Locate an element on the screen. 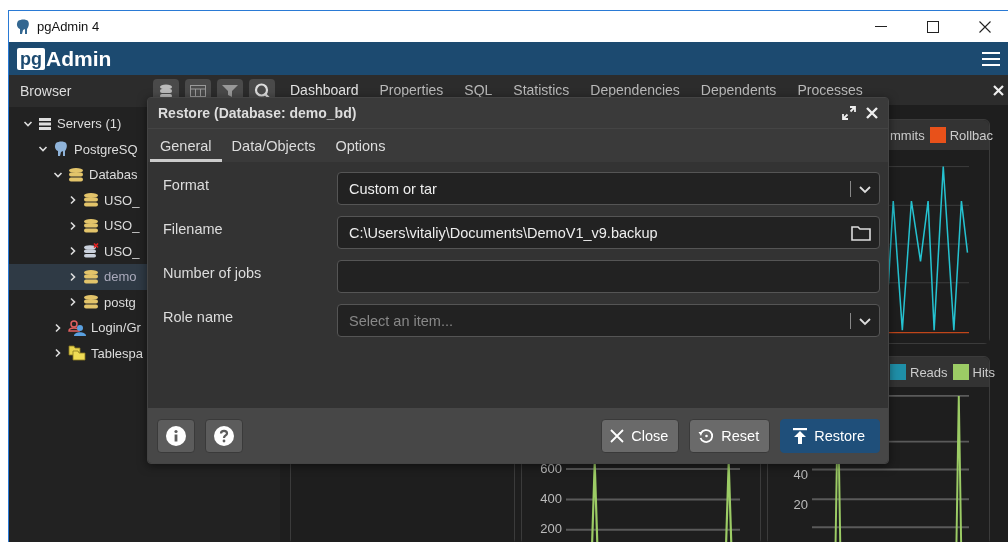  folders-icon is located at coordinates (77, 353).